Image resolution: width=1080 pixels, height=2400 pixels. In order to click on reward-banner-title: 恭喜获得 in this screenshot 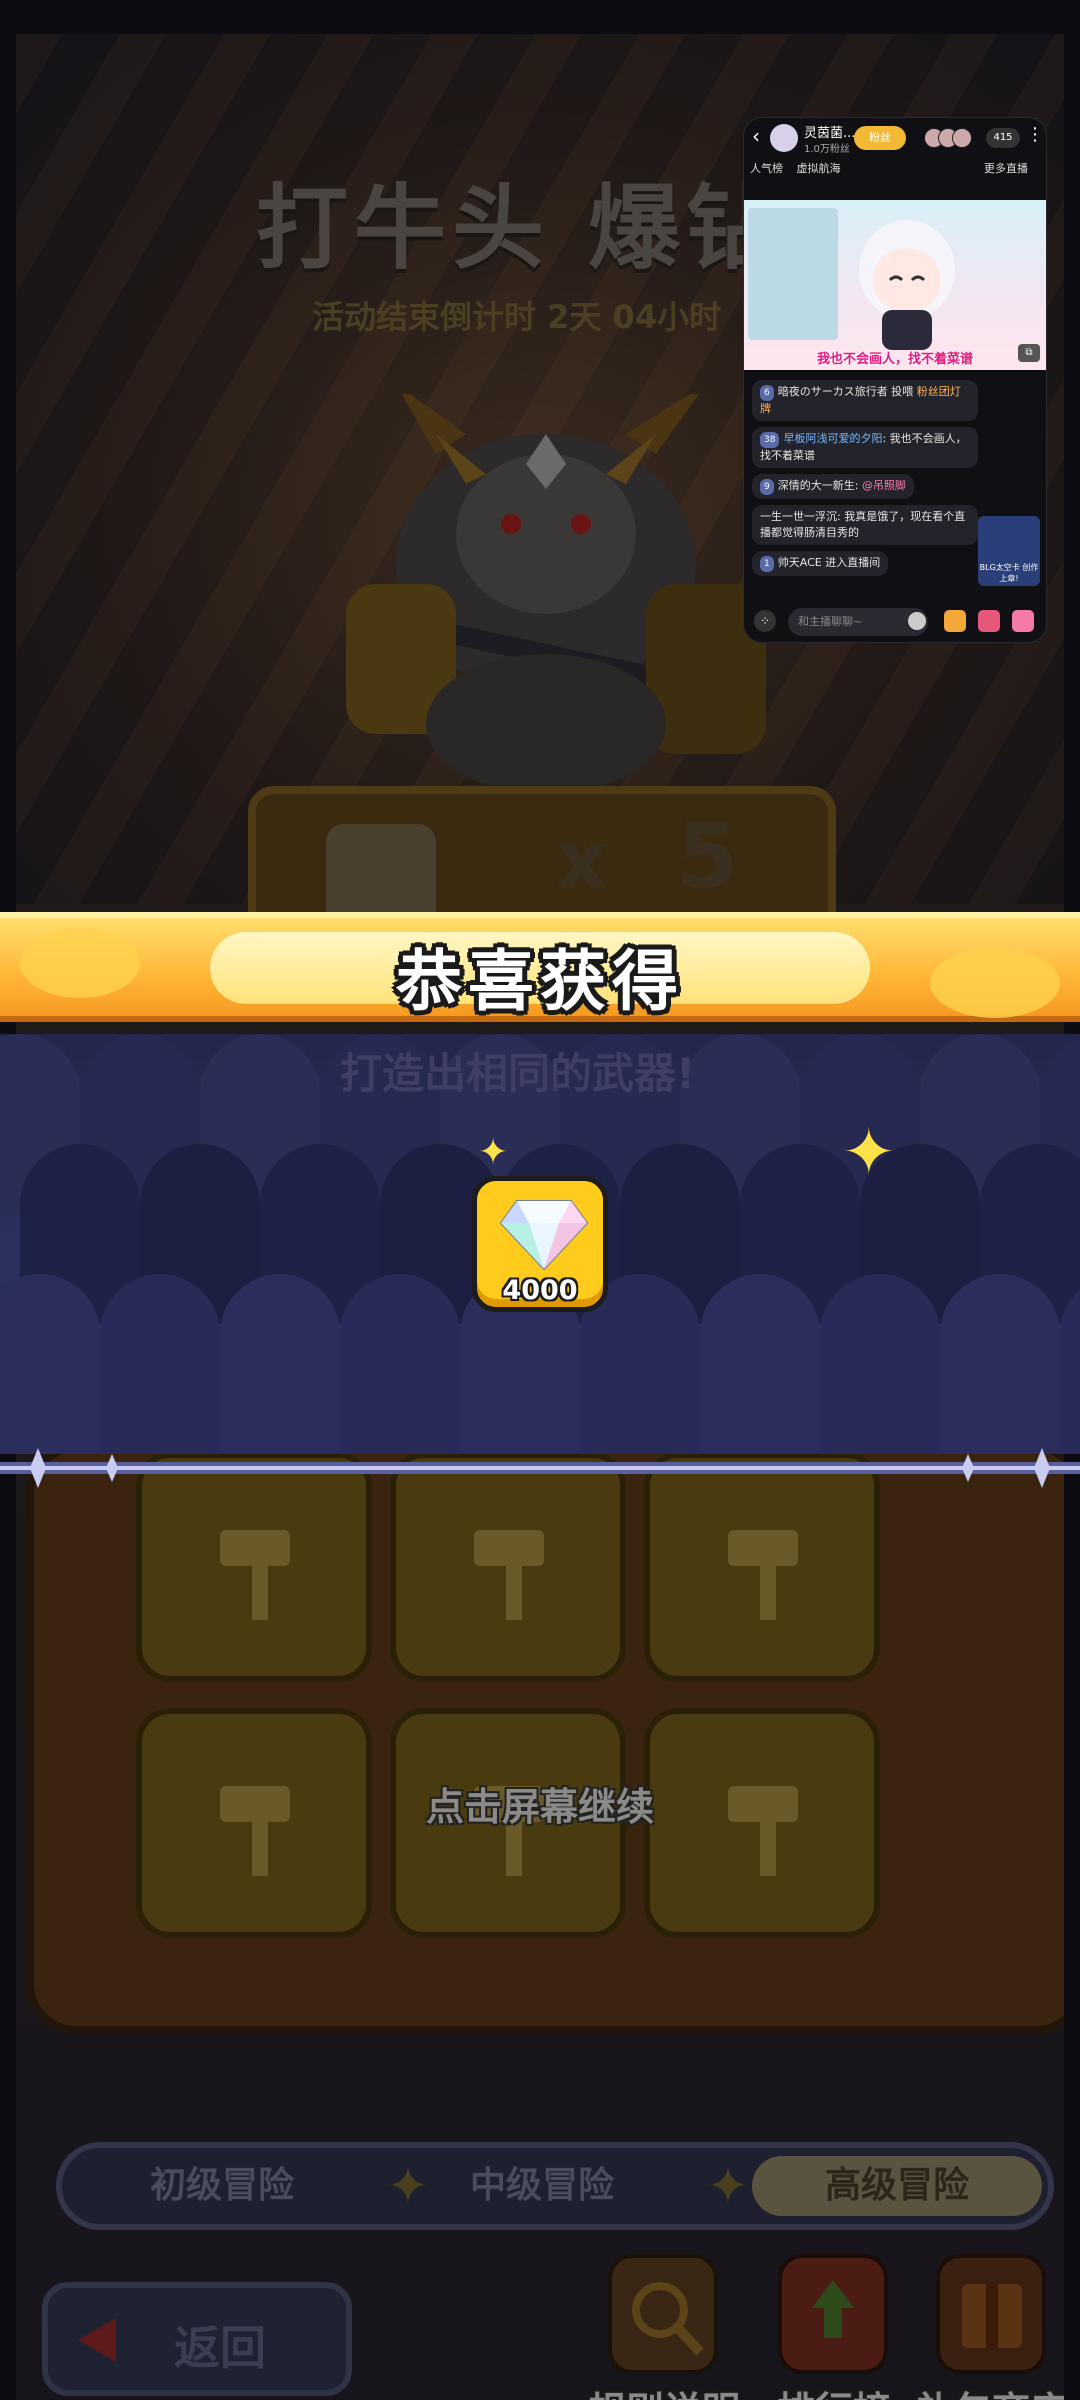, I will do `click(540, 981)`.